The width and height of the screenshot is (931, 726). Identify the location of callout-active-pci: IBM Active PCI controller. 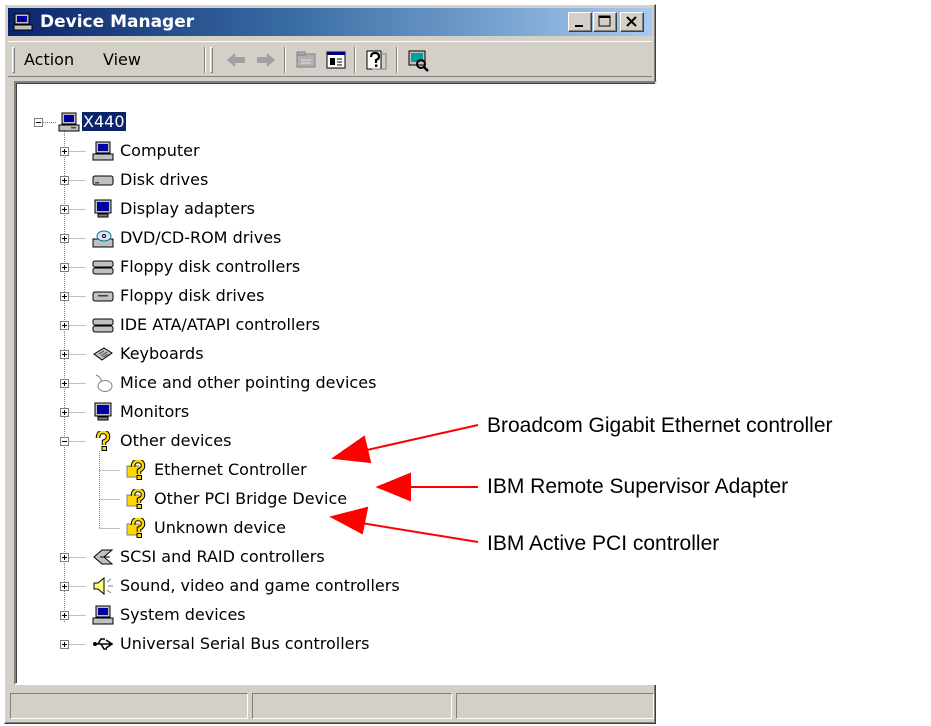
(603, 543).